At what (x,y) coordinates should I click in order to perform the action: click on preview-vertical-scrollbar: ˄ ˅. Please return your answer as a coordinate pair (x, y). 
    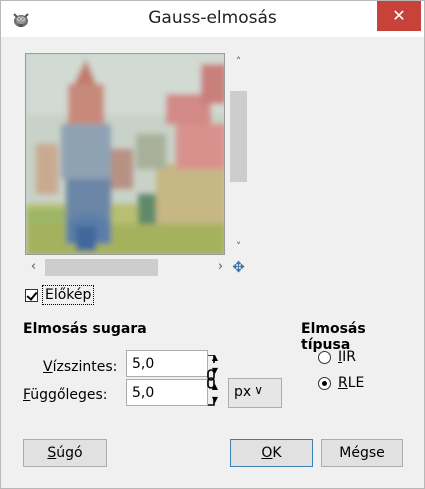
    Looking at the image, I should click on (238, 154).